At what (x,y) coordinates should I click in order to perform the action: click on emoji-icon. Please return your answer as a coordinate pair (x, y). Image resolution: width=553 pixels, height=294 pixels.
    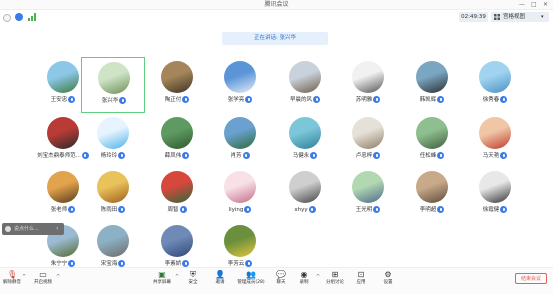
    Looking at the image, I should click on (8, 229).